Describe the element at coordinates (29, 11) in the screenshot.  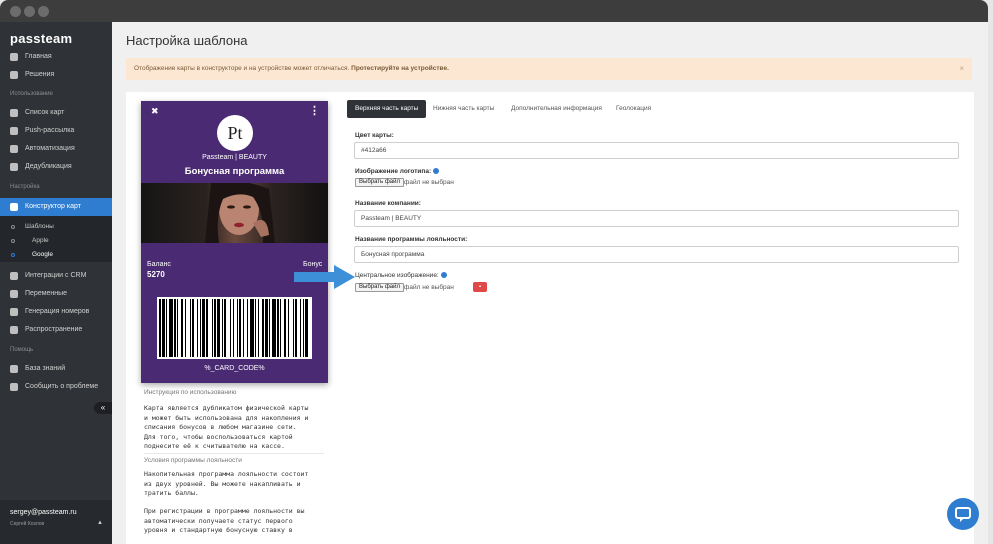
I see `minimize-window-dot` at that location.